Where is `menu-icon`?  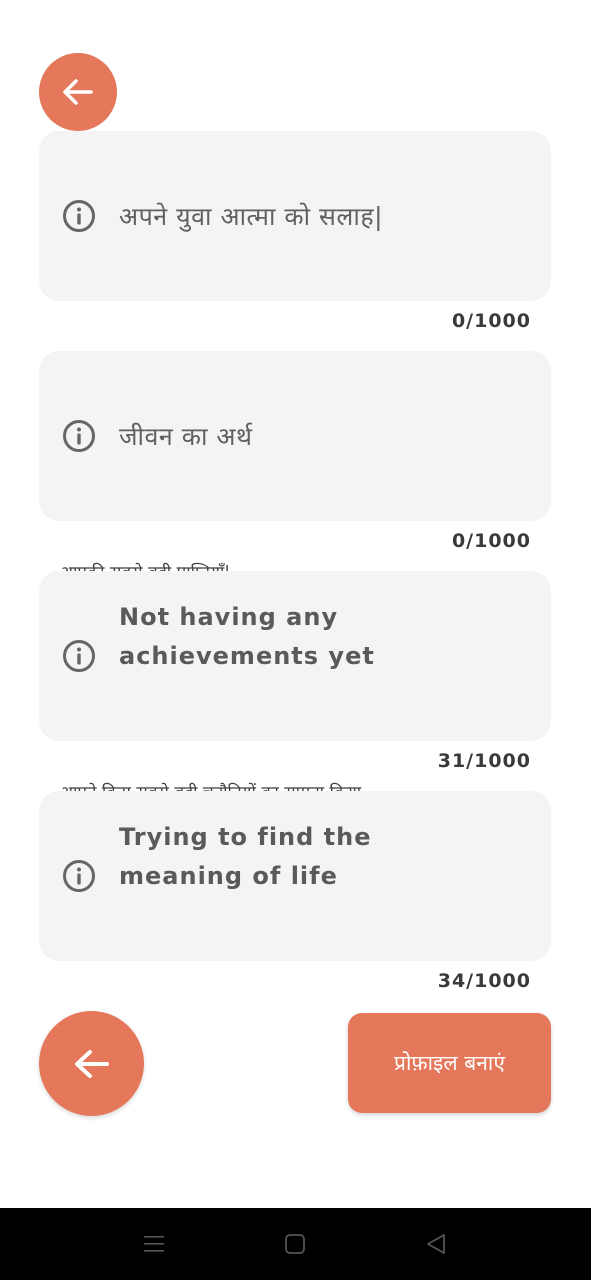
menu-icon is located at coordinates (154, 1244).